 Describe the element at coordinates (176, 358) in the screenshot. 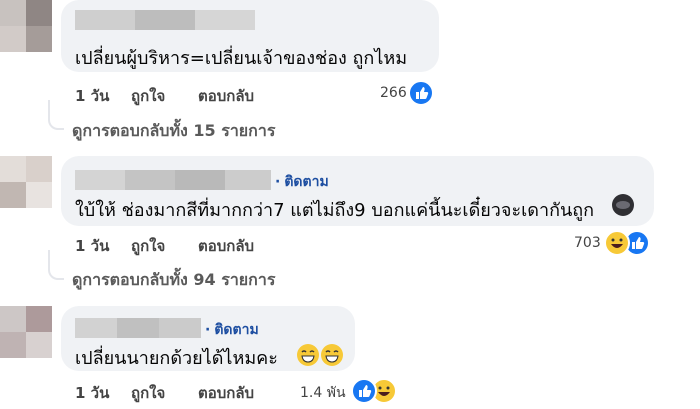

I see `comment-text: เปลี่ยนนายกด้วยได้ไหมคะ` at that location.